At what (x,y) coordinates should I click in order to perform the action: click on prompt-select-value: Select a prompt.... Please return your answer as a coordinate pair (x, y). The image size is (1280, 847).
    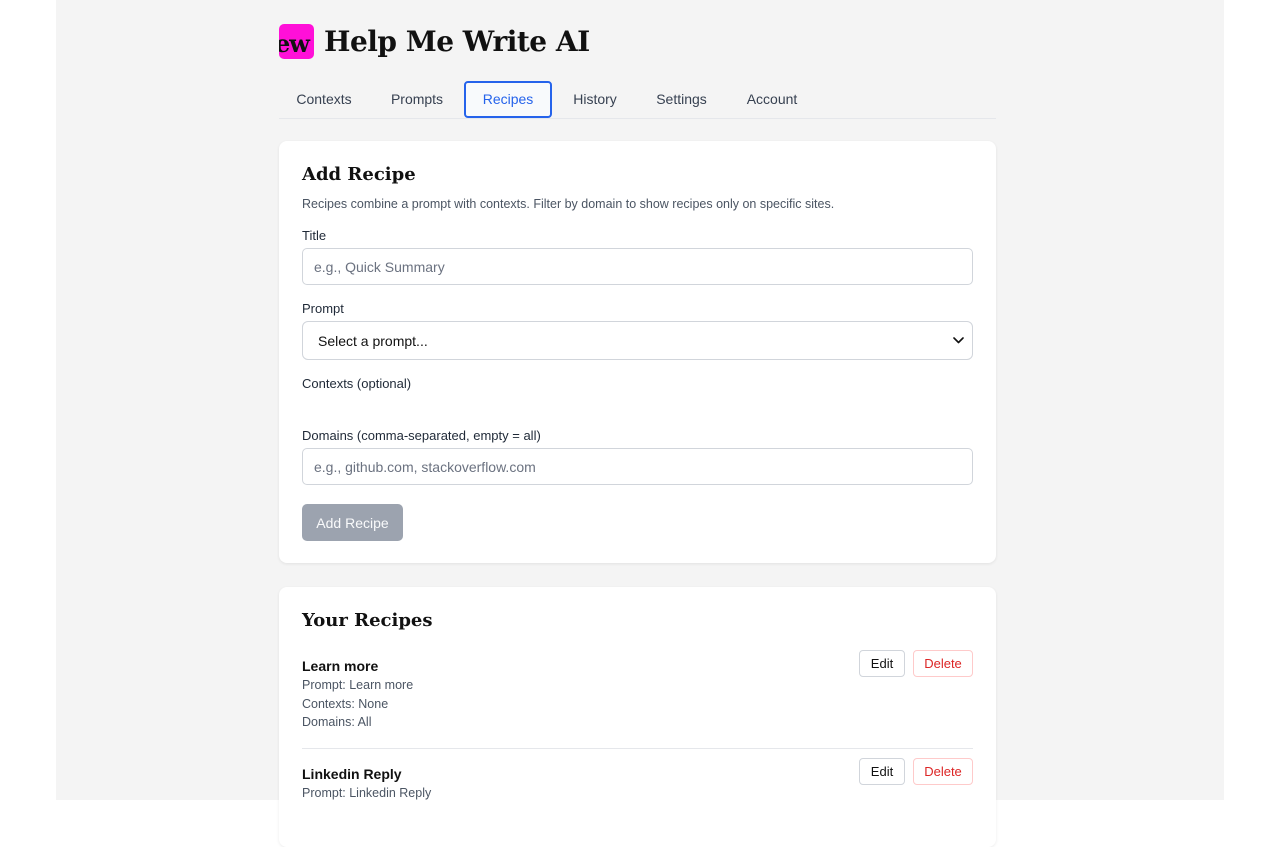
    Looking at the image, I should click on (373, 340).